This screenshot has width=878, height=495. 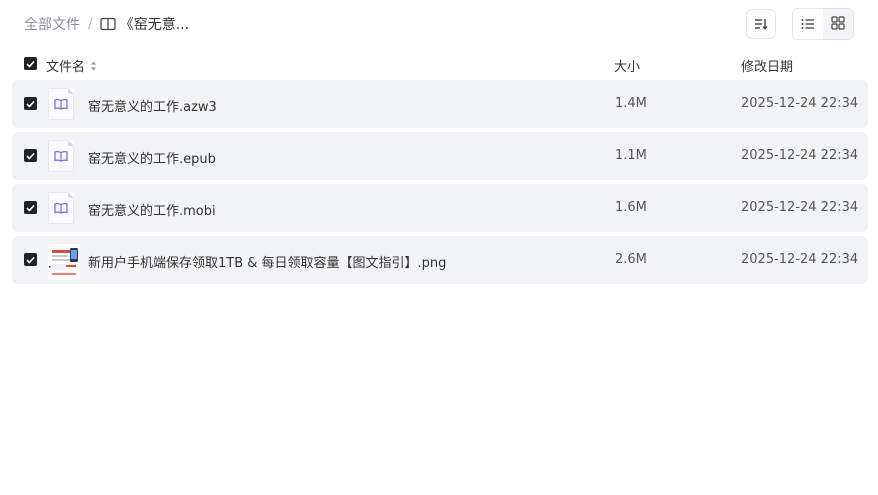 I want to click on grid-view-button, so click(x=838, y=24).